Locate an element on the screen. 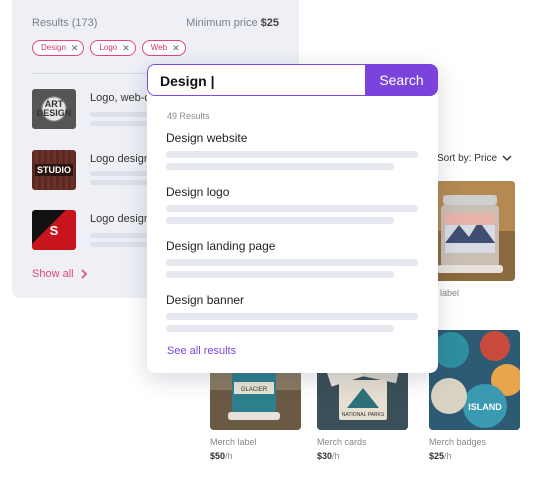 This screenshot has height=480, width=560. show-all-link: Show all is located at coordinates (60, 274).